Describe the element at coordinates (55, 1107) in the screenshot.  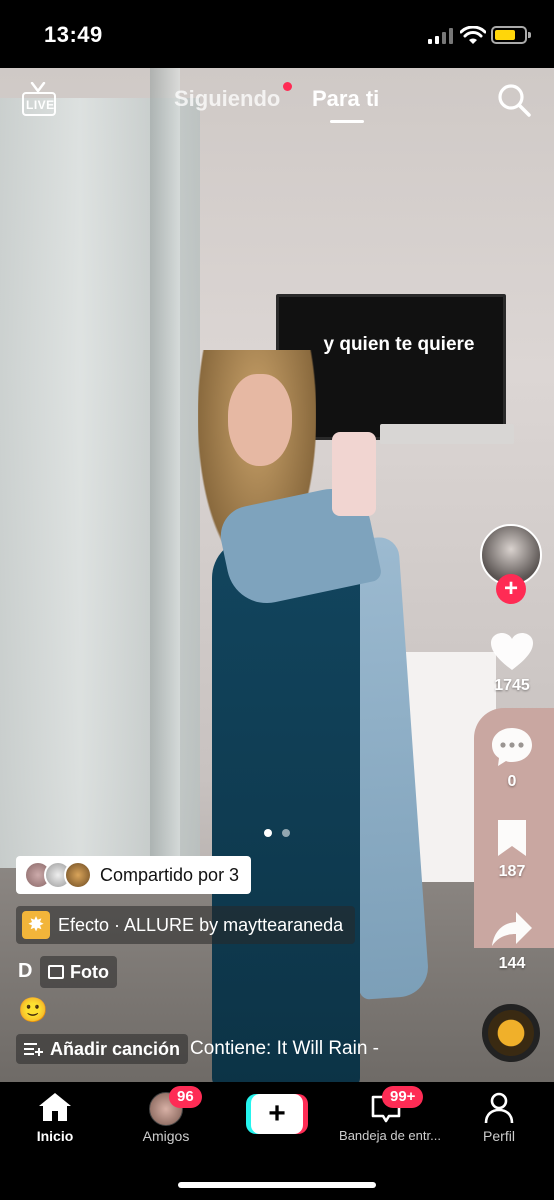
I see `home-icon` at that location.